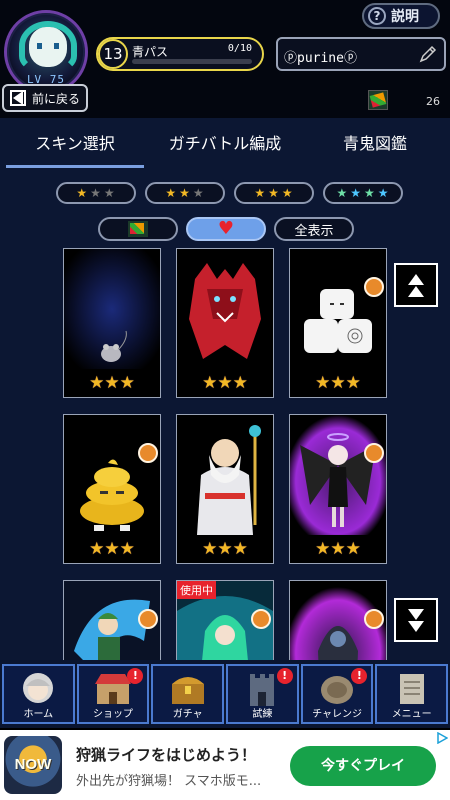  I want to click on nav-label: ショップ, so click(113, 714).